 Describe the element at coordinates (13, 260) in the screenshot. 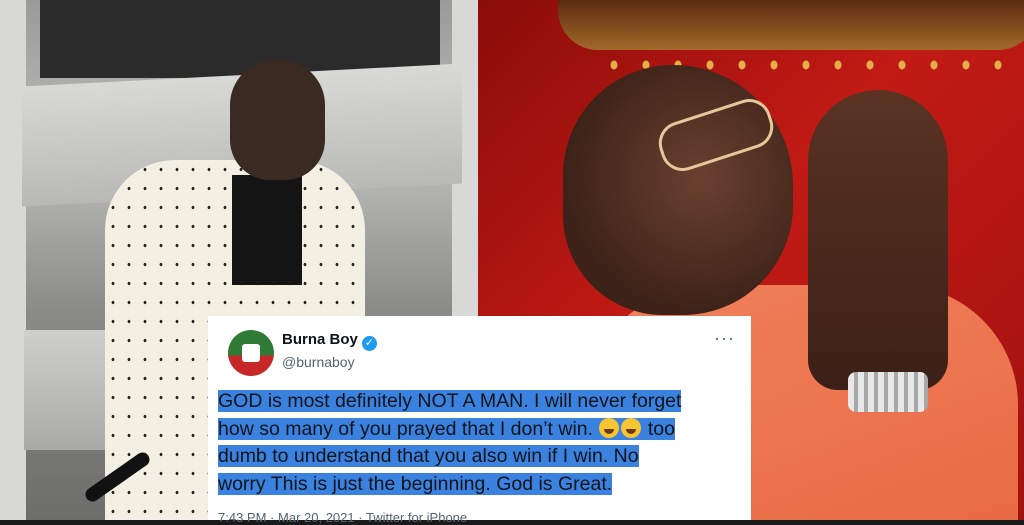

I see `stage-pillar-left` at that location.